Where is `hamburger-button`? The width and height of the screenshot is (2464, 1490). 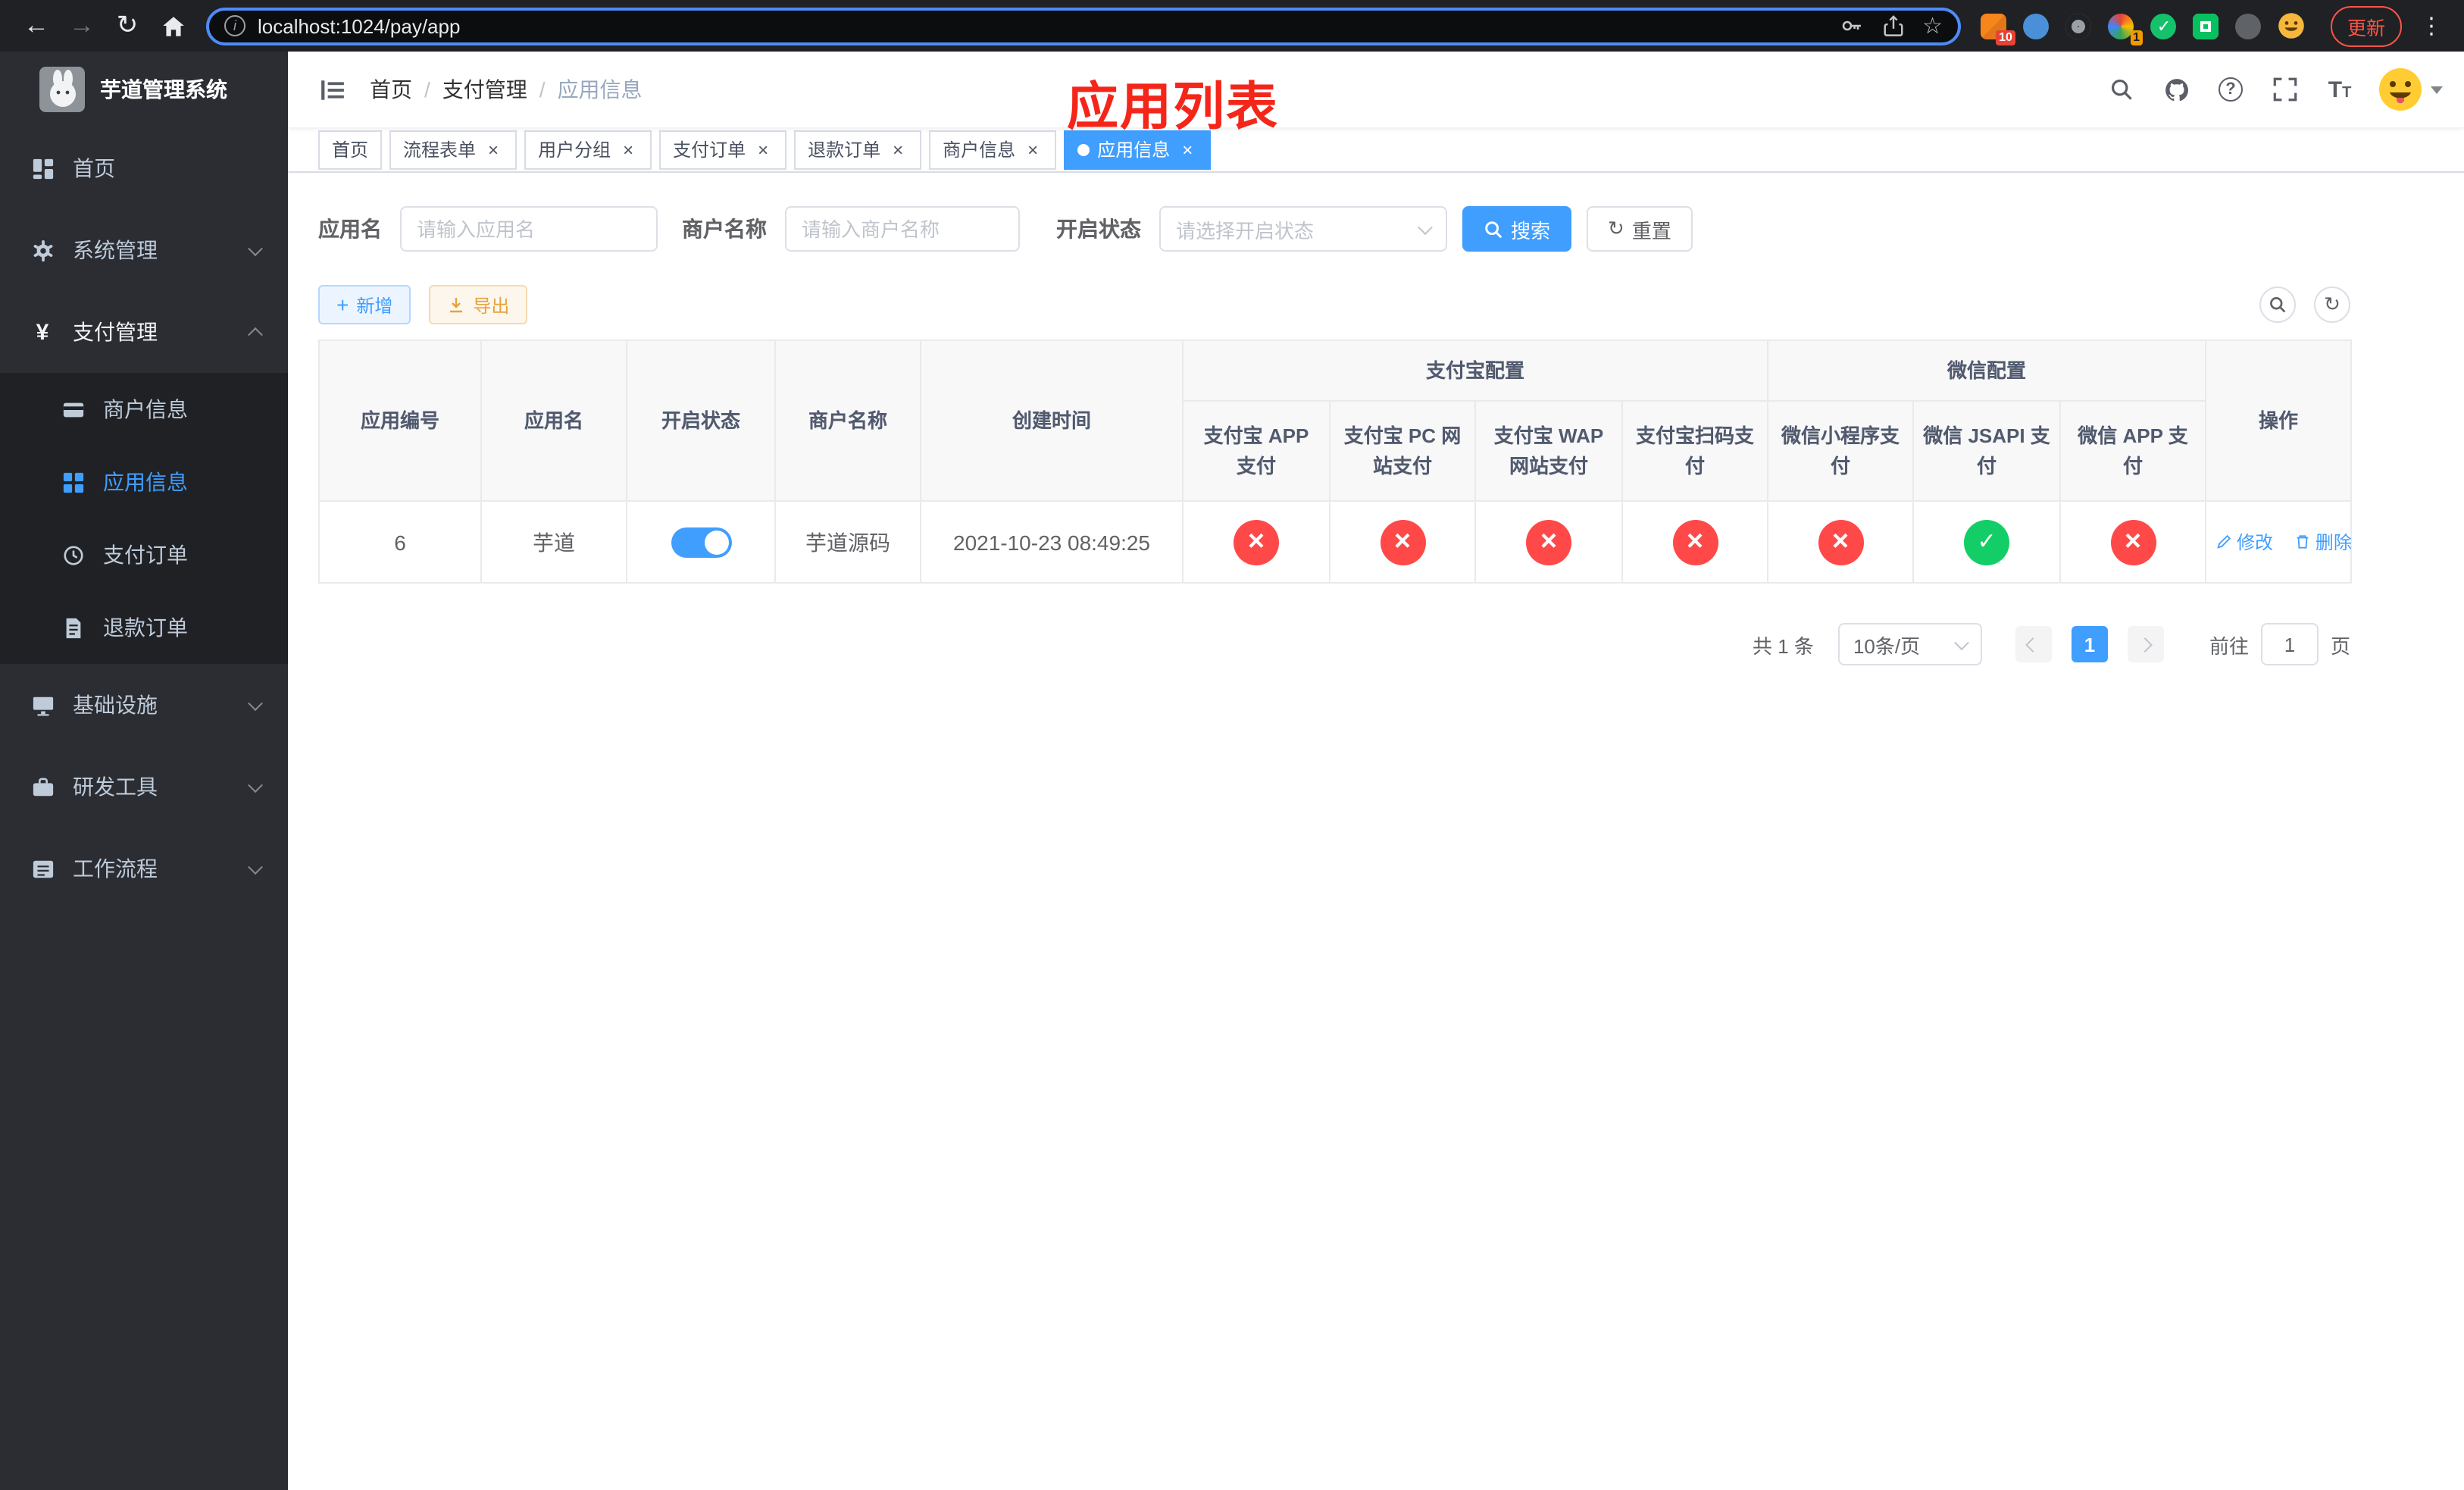 hamburger-button is located at coordinates (332, 89).